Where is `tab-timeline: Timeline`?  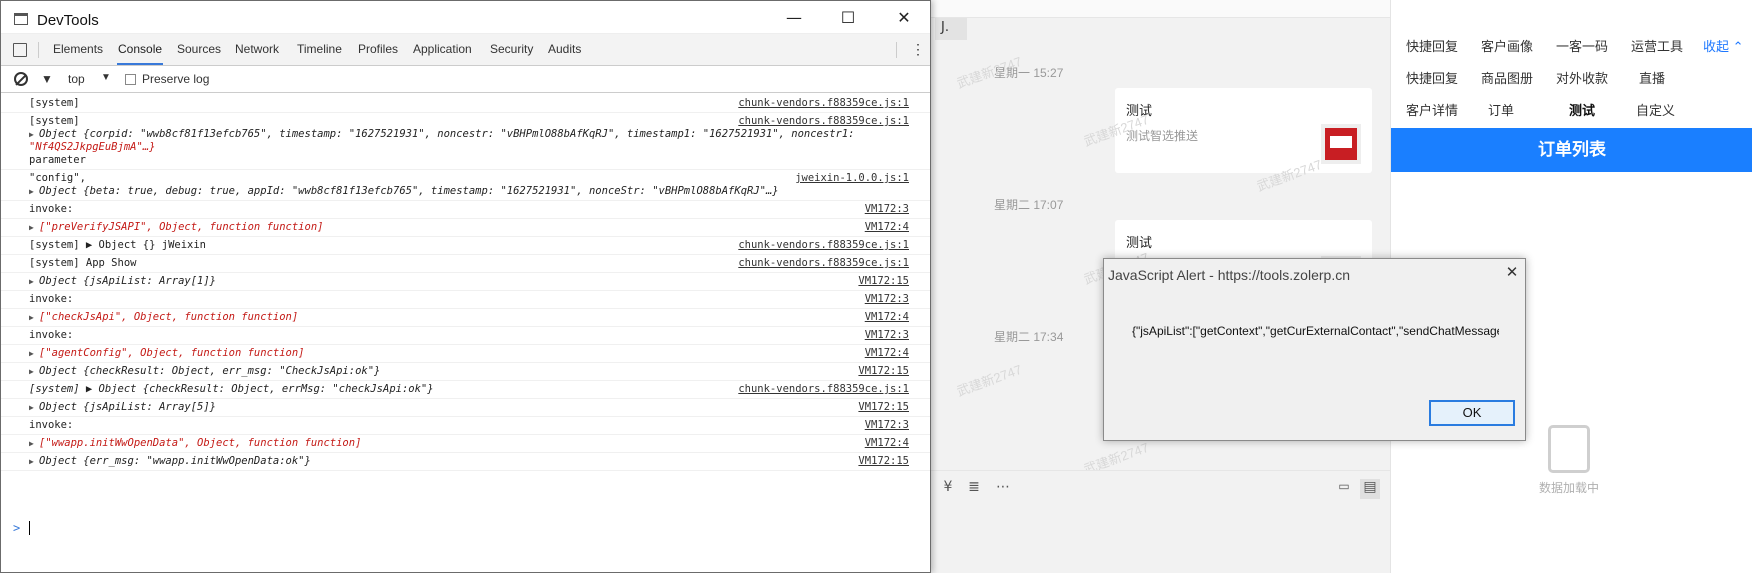 tab-timeline: Timeline is located at coordinates (319, 49).